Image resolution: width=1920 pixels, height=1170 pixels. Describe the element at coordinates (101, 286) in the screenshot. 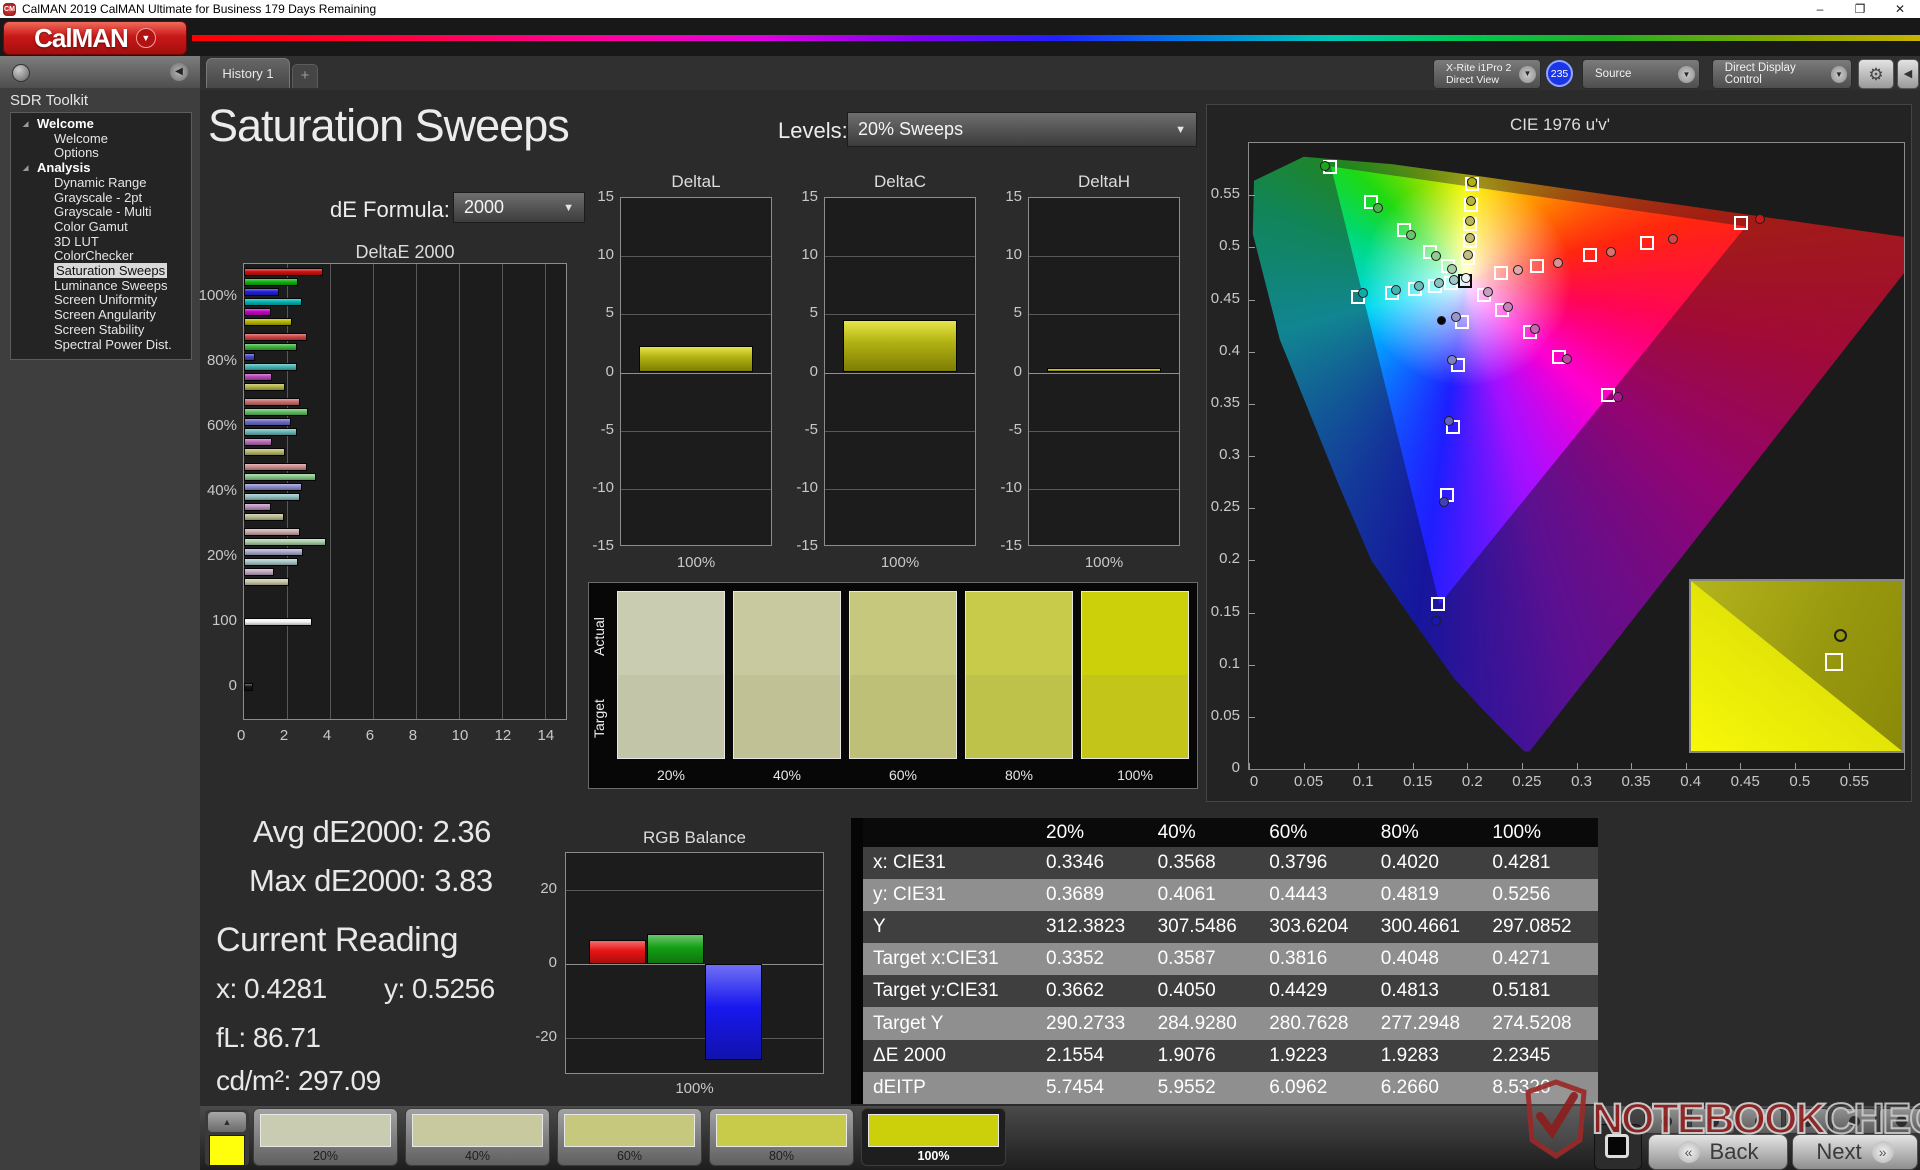

I see `sidebar-item-luminance-sweeps: Luminance Sweeps` at that location.